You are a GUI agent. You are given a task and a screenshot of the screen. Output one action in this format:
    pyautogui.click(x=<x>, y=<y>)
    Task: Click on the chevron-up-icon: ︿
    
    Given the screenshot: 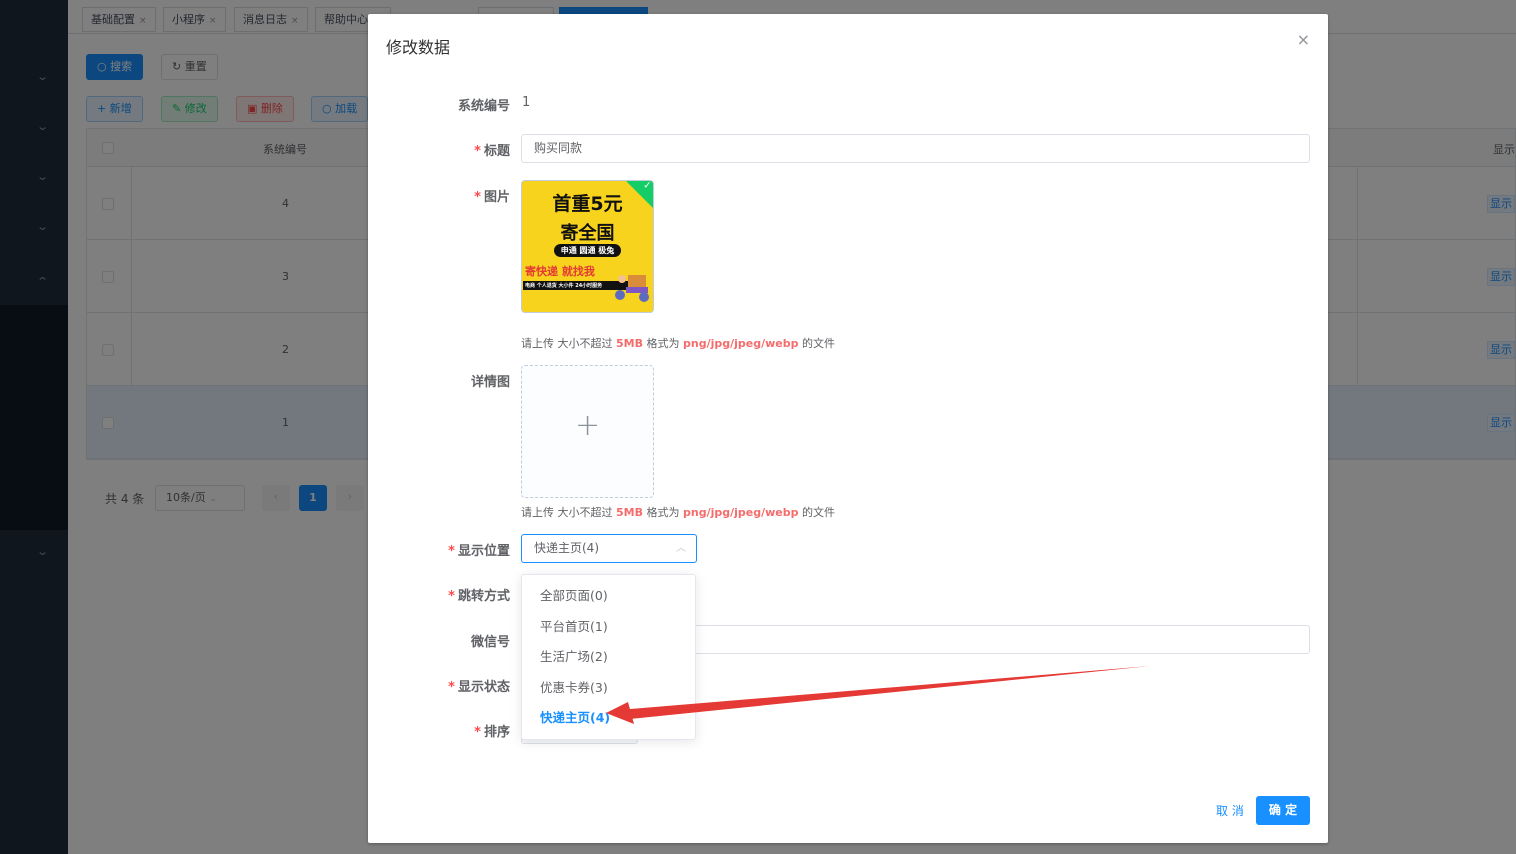 What is the action you would take?
    pyautogui.click(x=681, y=548)
    